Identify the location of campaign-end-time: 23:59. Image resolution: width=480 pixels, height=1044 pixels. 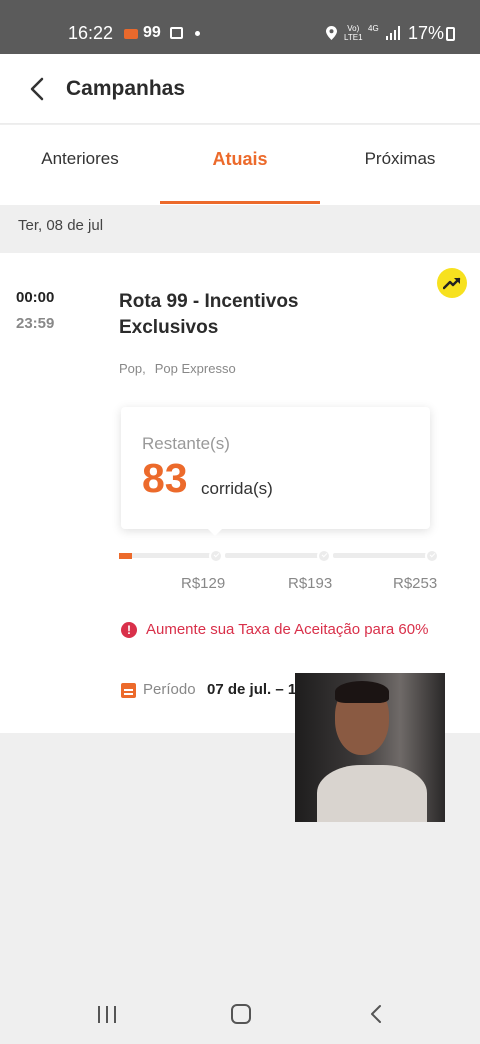
(35, 323).